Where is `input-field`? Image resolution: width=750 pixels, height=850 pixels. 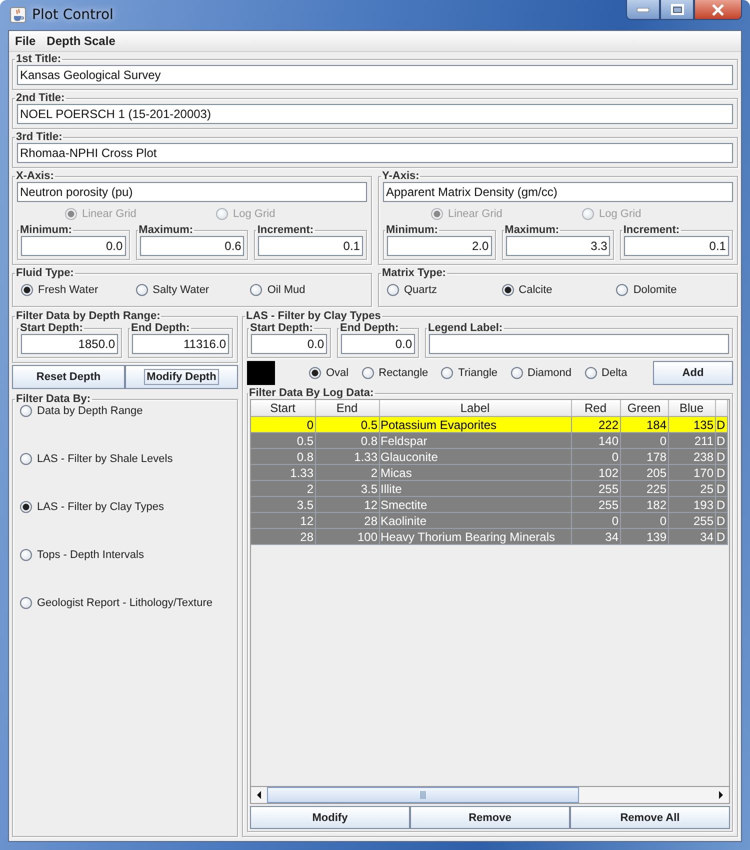 input-field is located at coordinates (579, 344).